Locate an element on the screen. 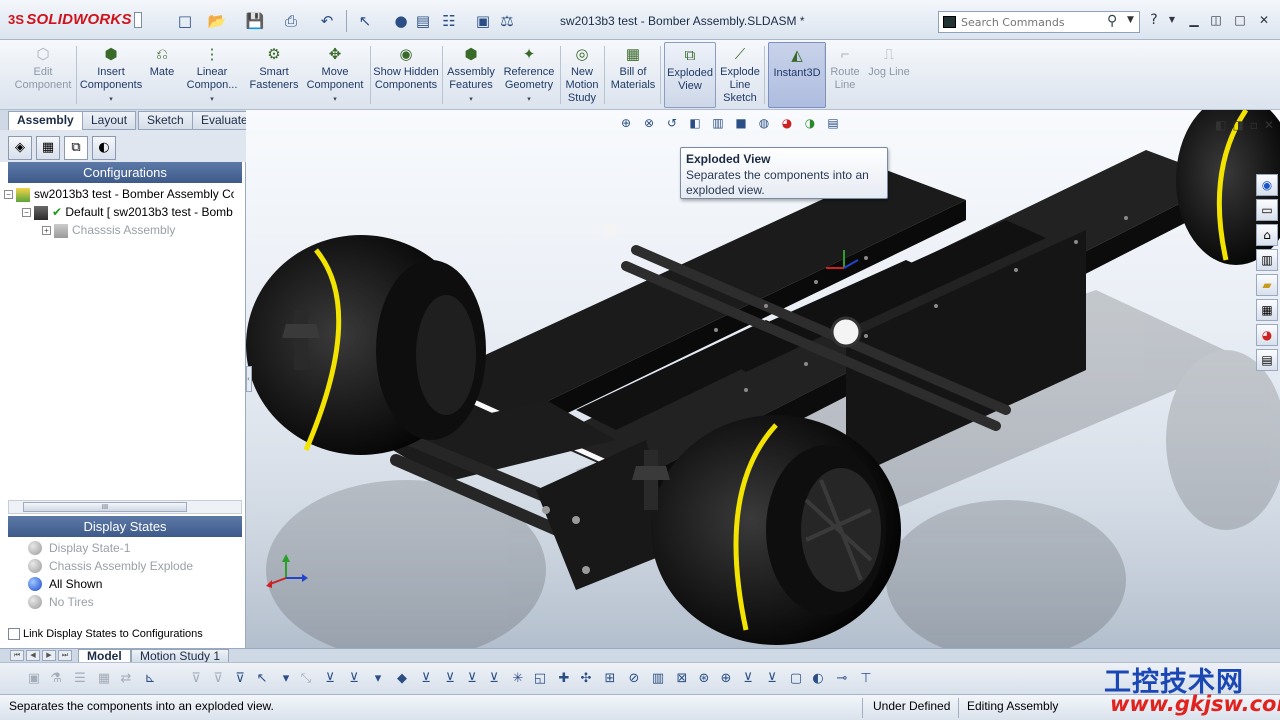  scrollbar-thumb: III is located at coordinates (105, 507).